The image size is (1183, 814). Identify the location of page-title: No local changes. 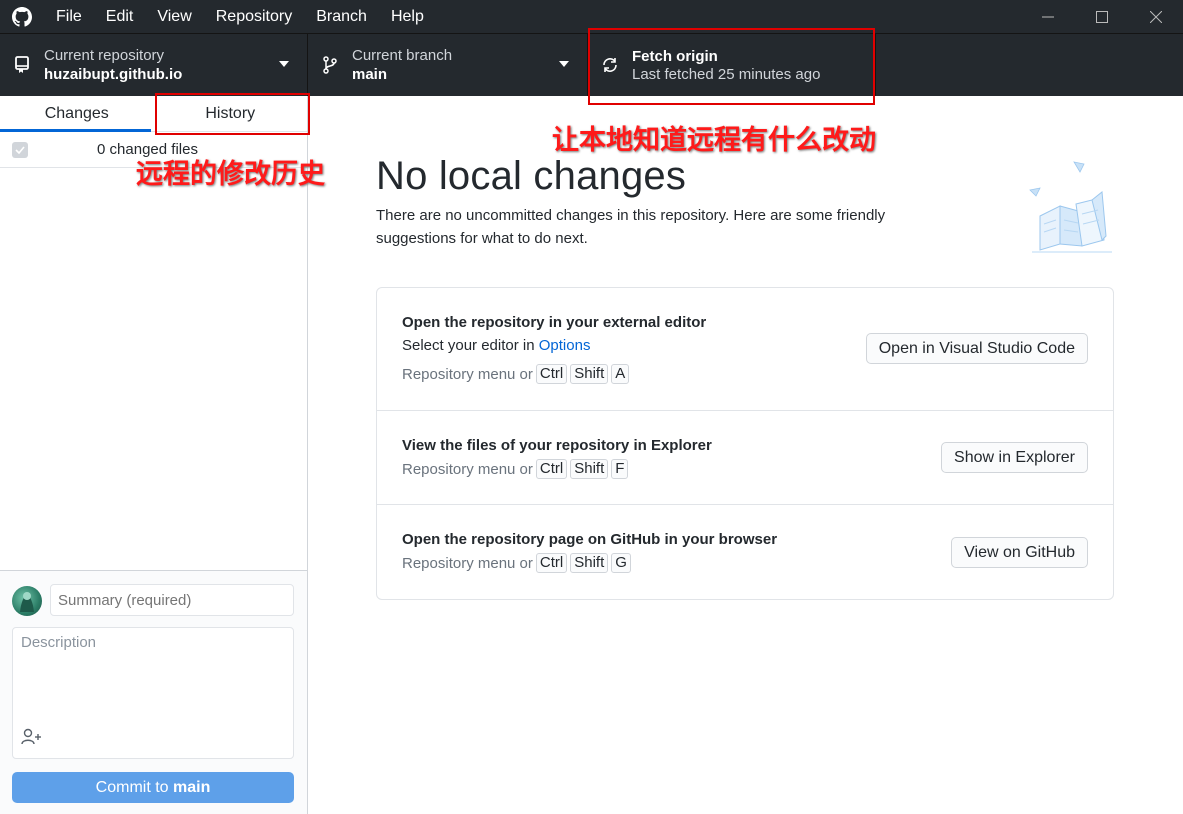
(531, 176).